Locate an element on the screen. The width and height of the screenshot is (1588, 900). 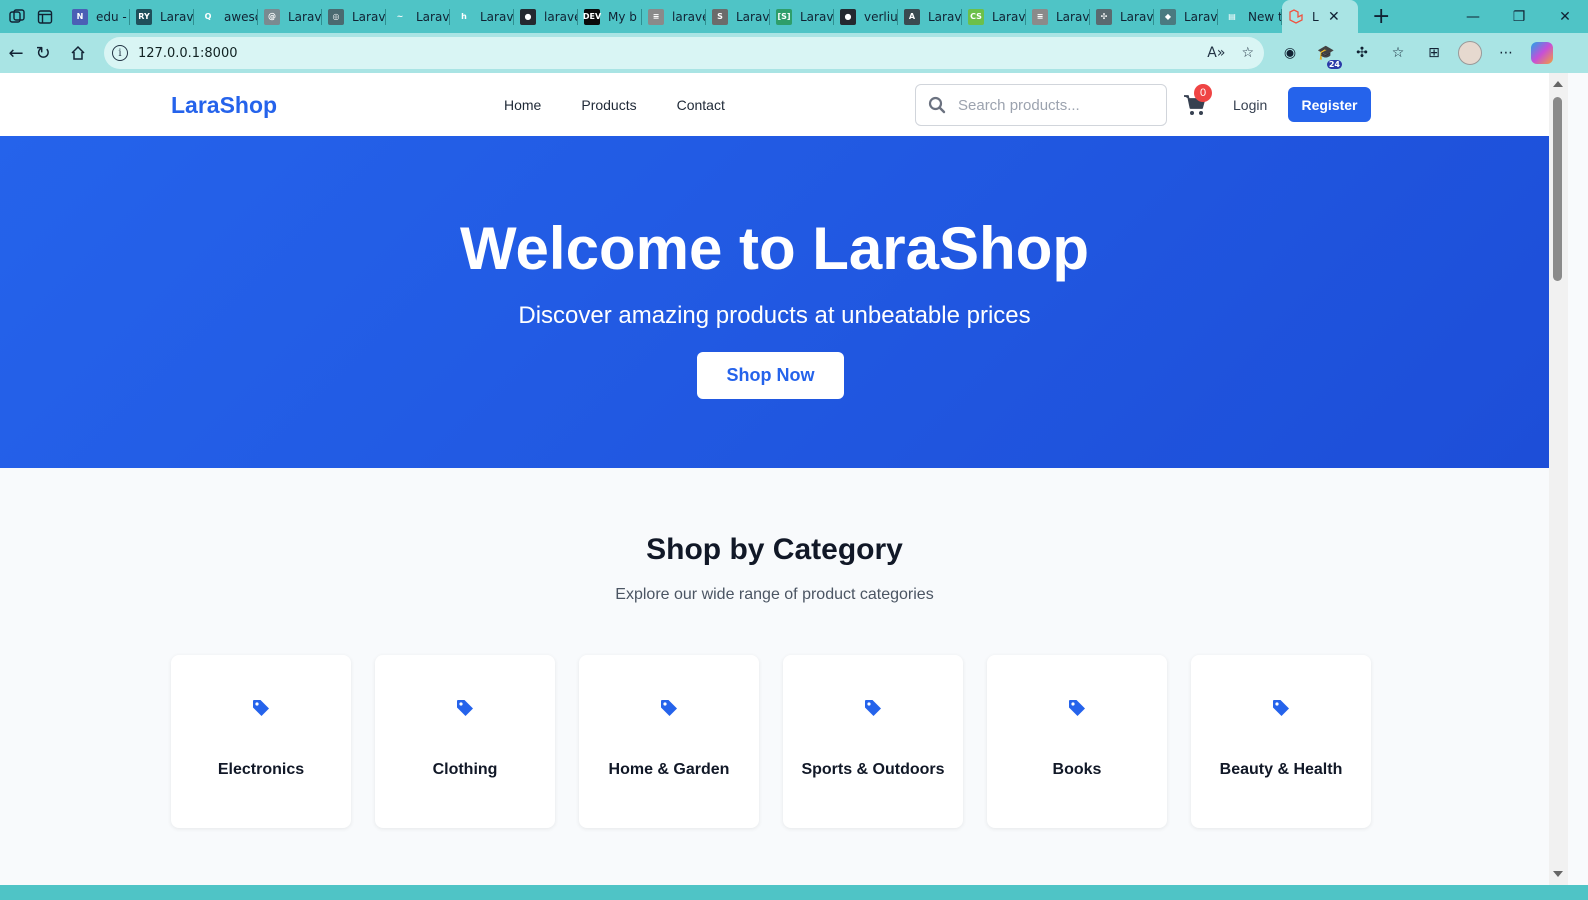
tab-favicon-icon: ◆ is located at coordinates (1168, 16).